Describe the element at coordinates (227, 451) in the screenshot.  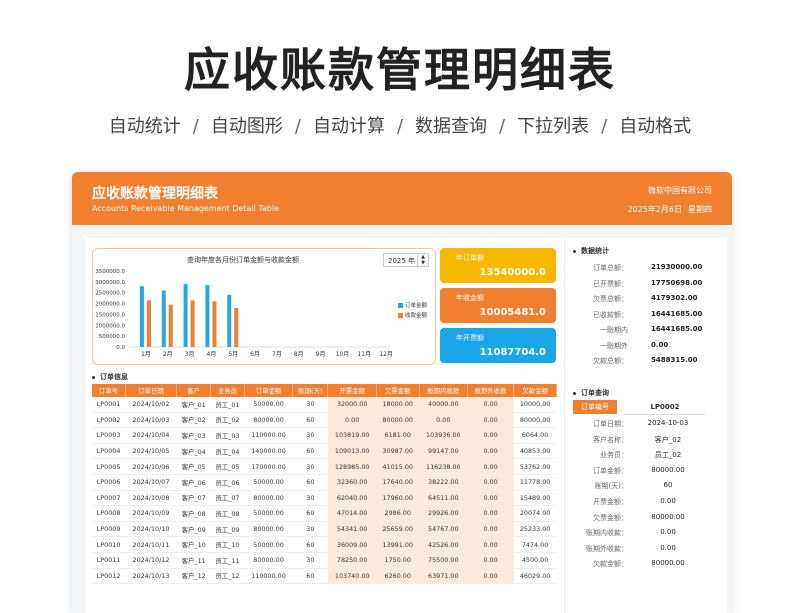
I see `table-cell: 员工_04` at that location.